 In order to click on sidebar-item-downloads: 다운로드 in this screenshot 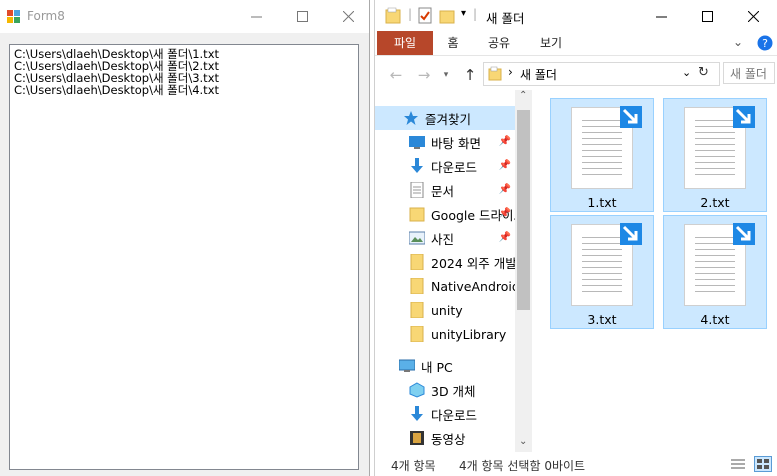, I will do `click(445, 414)`.